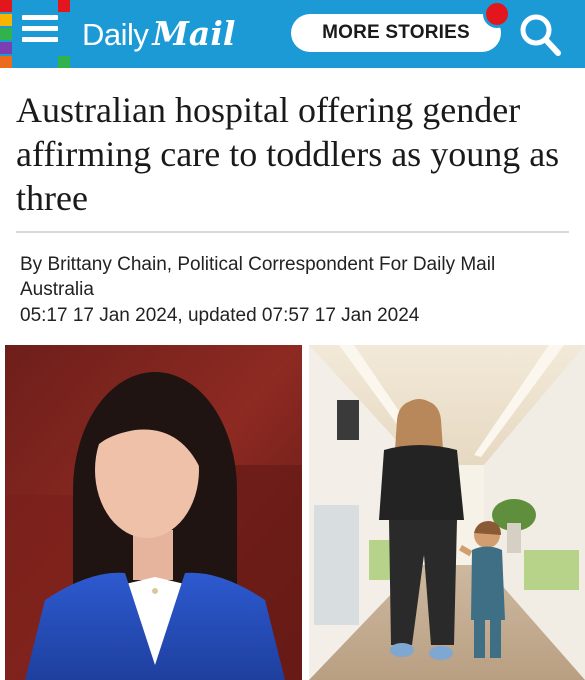 This screenshot has height=680, width=585. I want to click on divider, so click(292, 232).